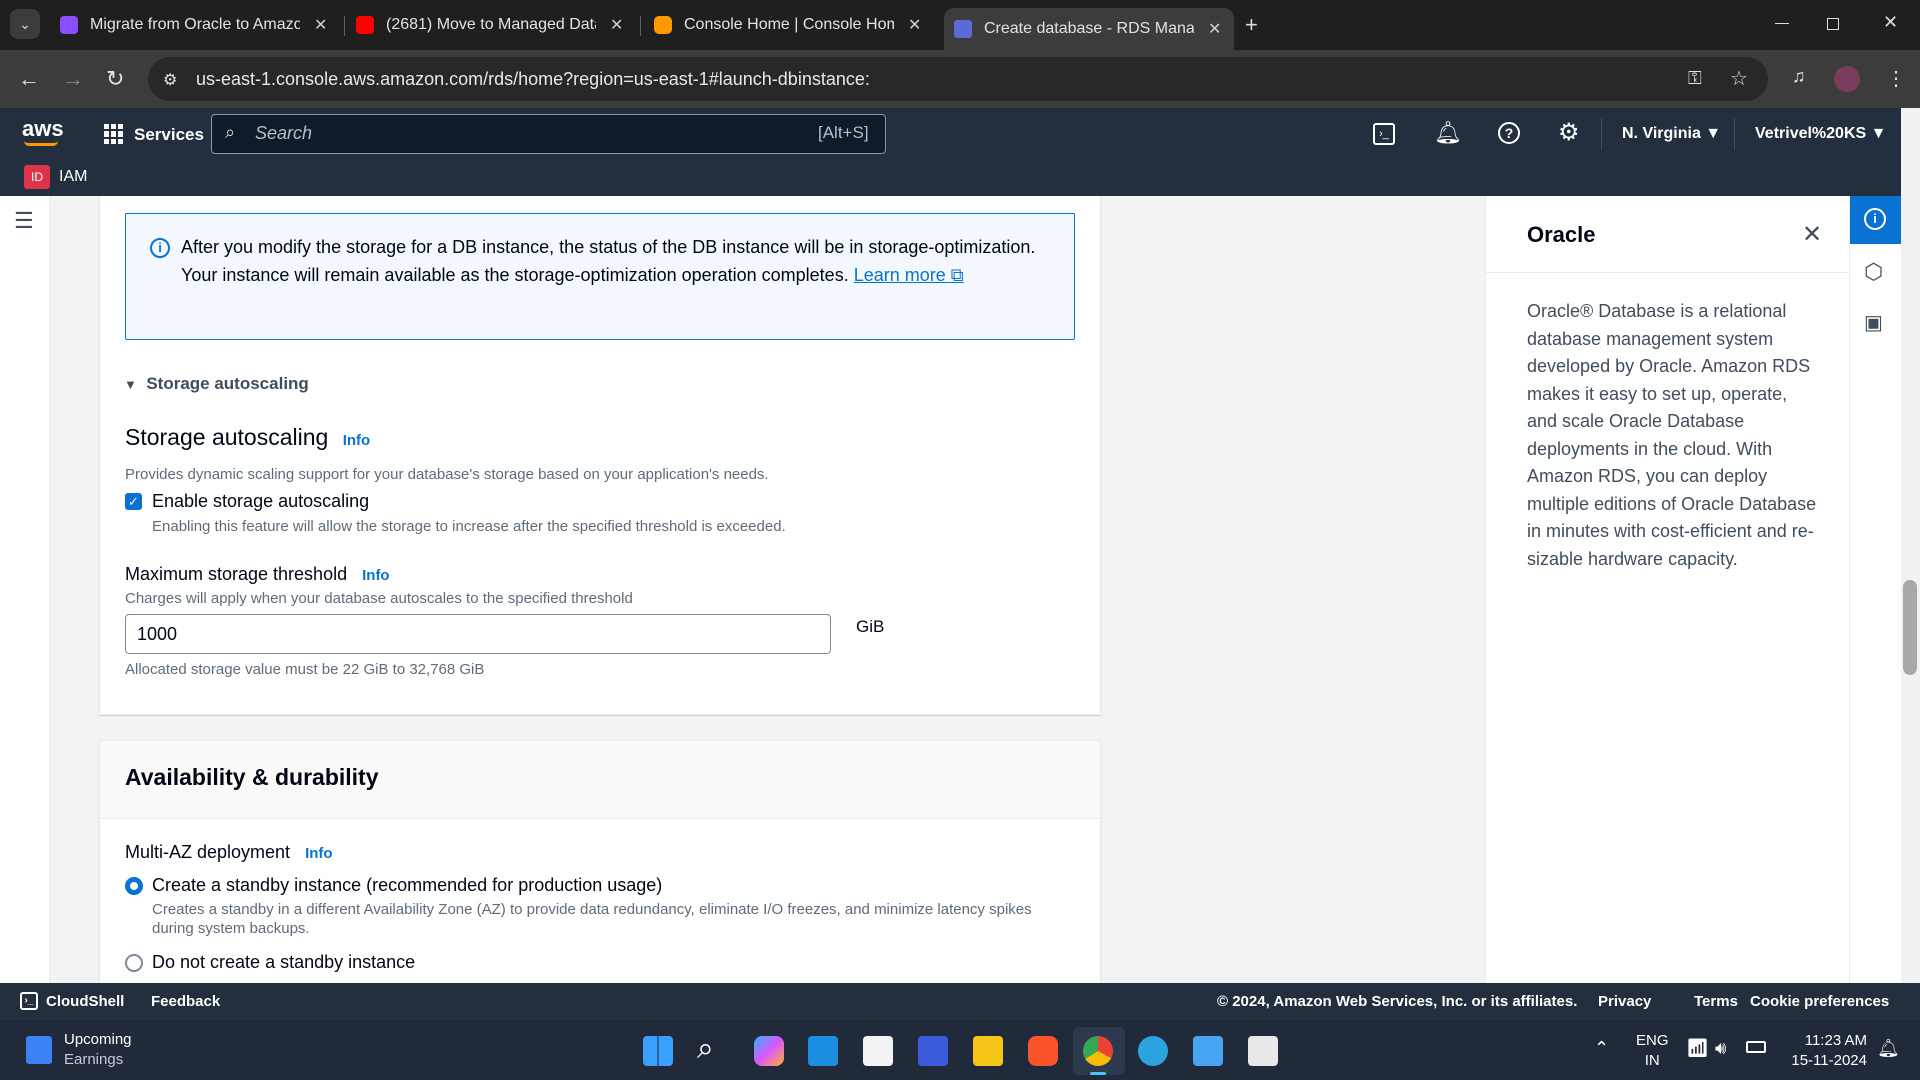 The height and width of the screenshot is (1080, 1920). Describe the element at coordinates (1782, 23) in the screenshot. I see `minimize-icon` at that location.